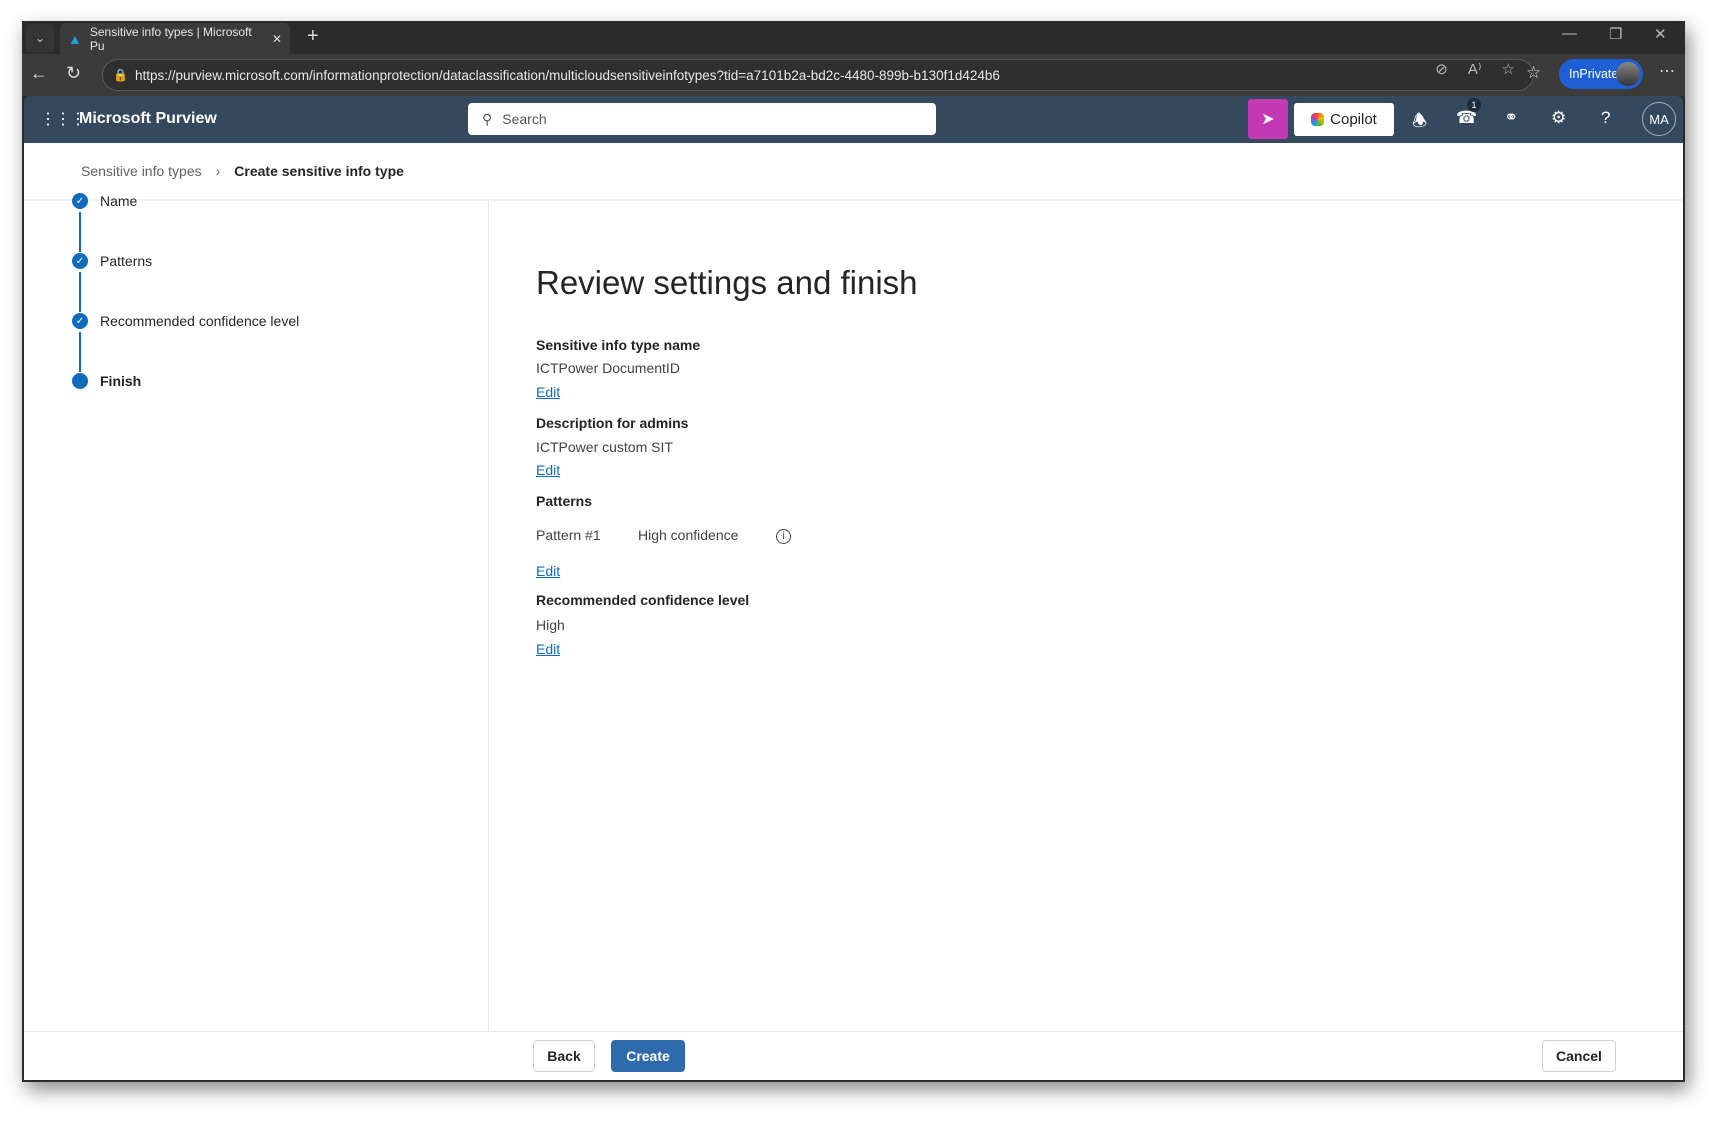 This screenshot has width=1727, height=1124. What do you see at coordinates (1511, 118) in the screenshot?
I see `feedback-icon: ⚭` at bounding box center [1511, 118].